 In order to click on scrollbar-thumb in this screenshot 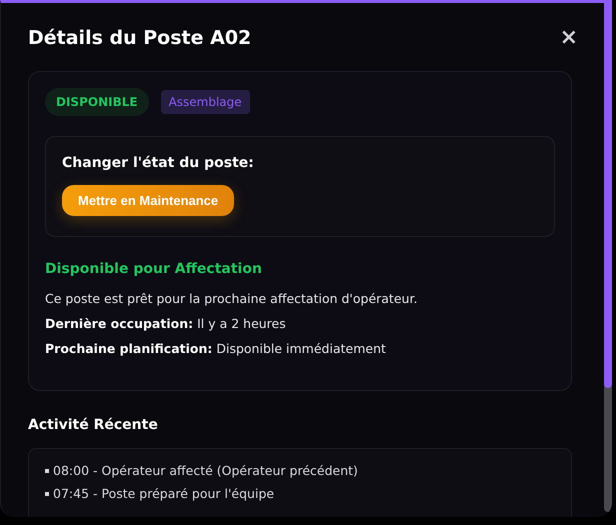, I will do `click(608, 195)`.